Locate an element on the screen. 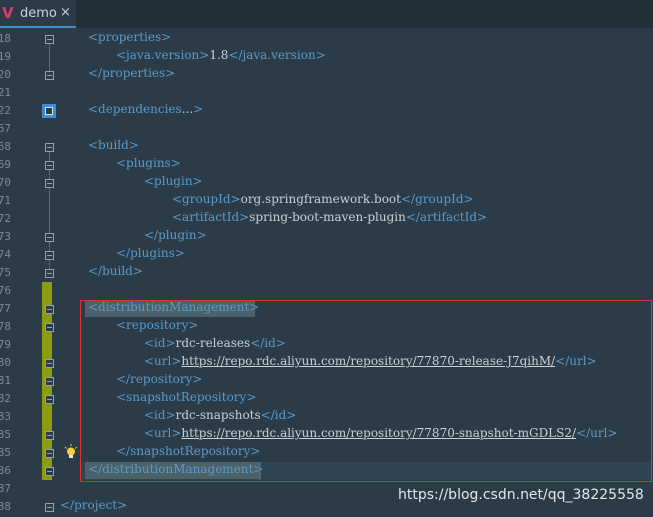 The image size is (653, 517). watermark: https://blog.csdn.net/qq_38225558 is located at coordinates (521, 495).